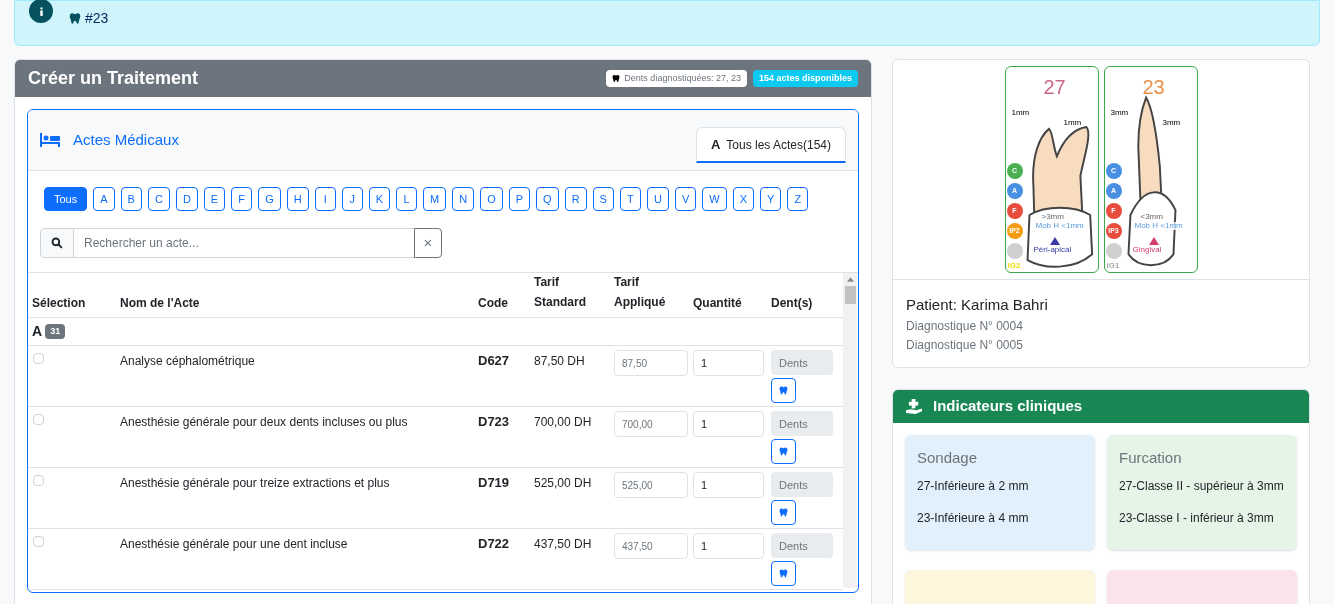  I want to click on letter-filter-button: H, so click(297, 199).